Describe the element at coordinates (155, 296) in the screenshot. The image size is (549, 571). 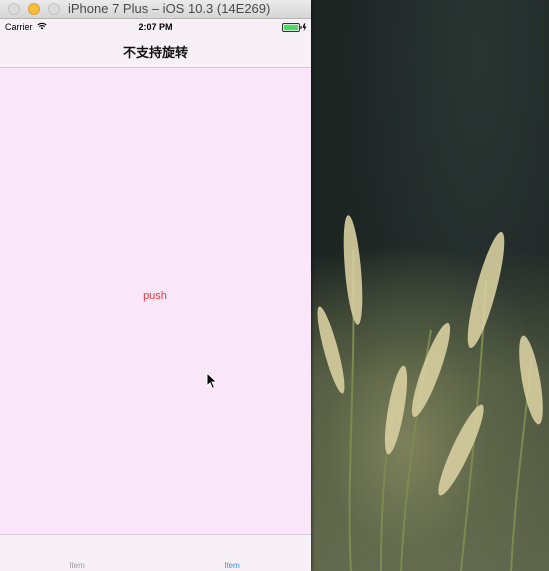
I see `push-button: push` at that location.